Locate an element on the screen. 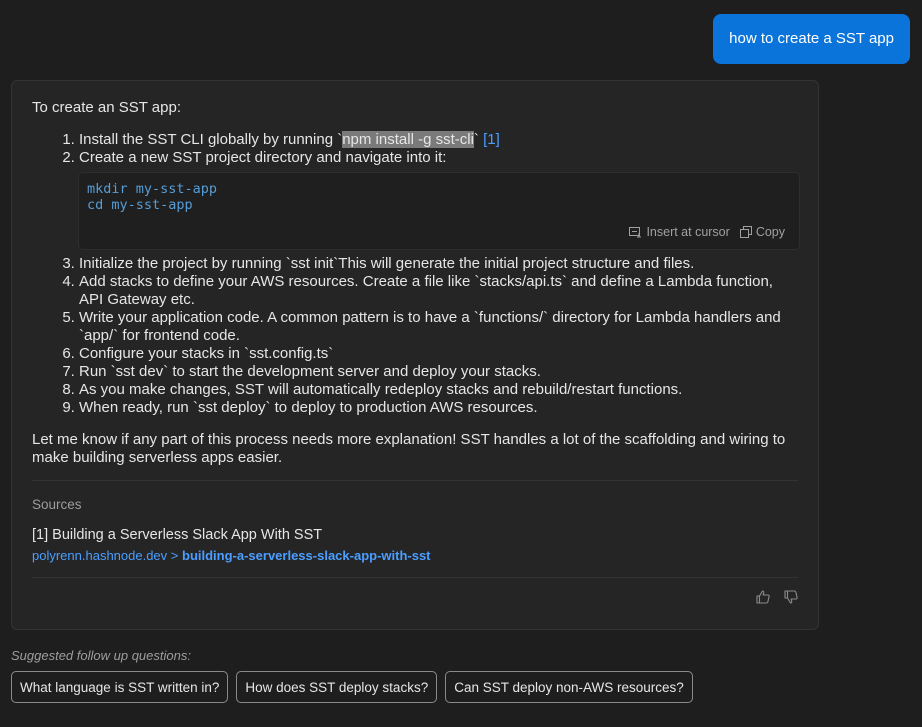 The image size is (922, 727). step-text-suffix: ` is located at coordinates (478, 139).